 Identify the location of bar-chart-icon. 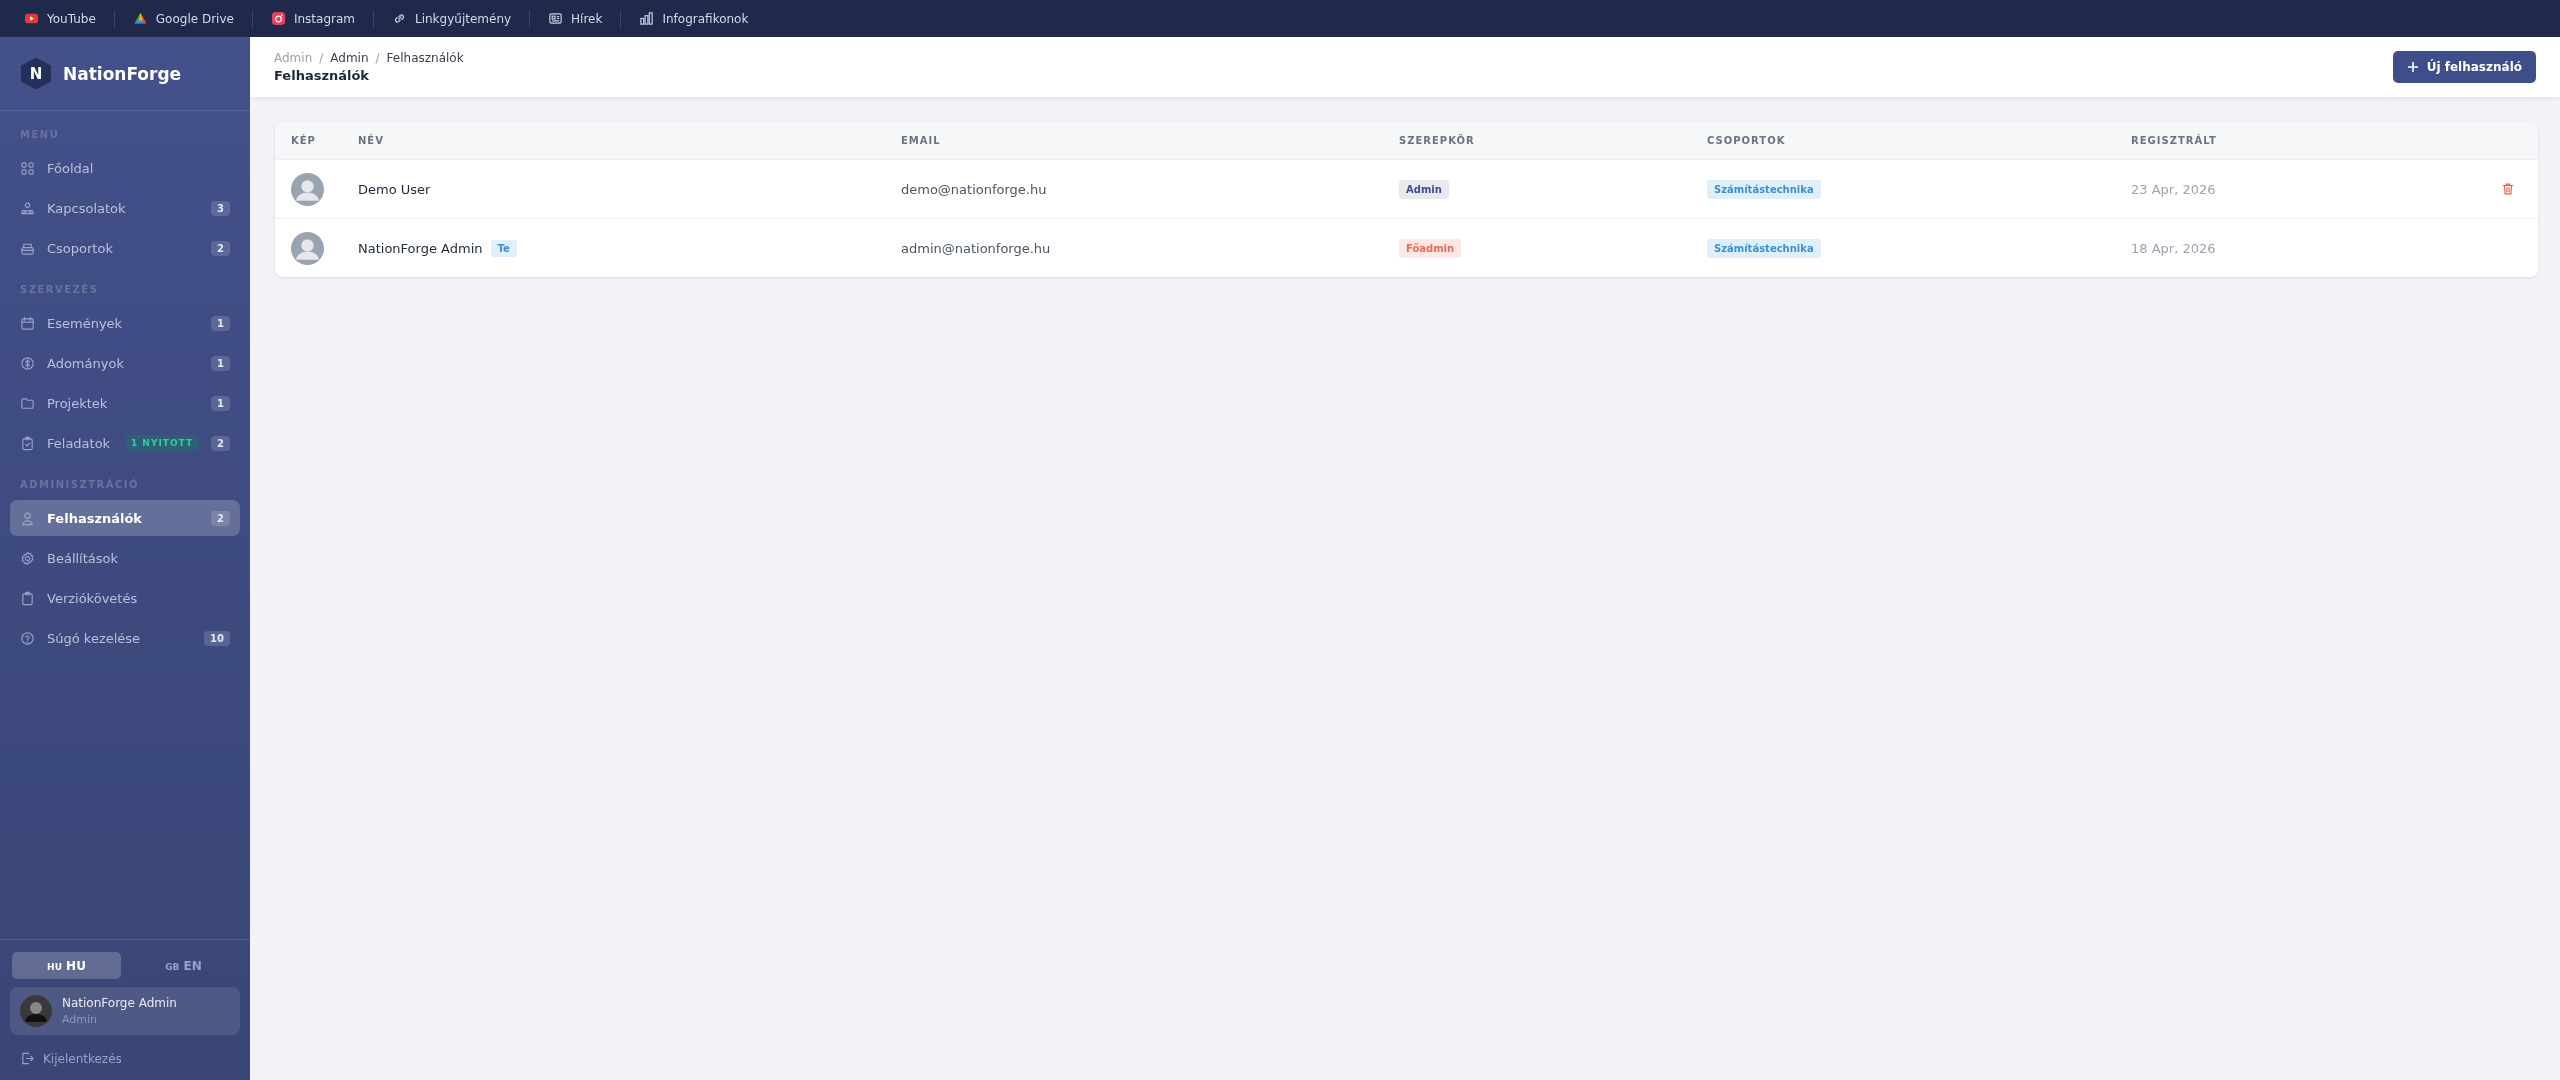
(647, 18).